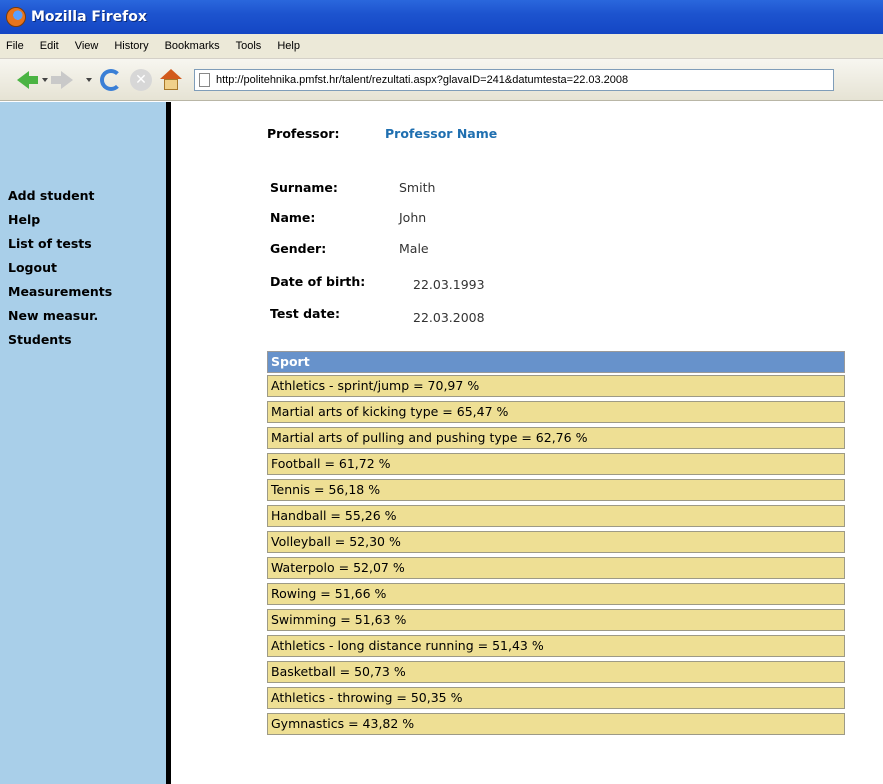  What do you see at coordinates (131, 46) in the screenshot?
I see `menu-history: History` at bounding box center [131, 46].